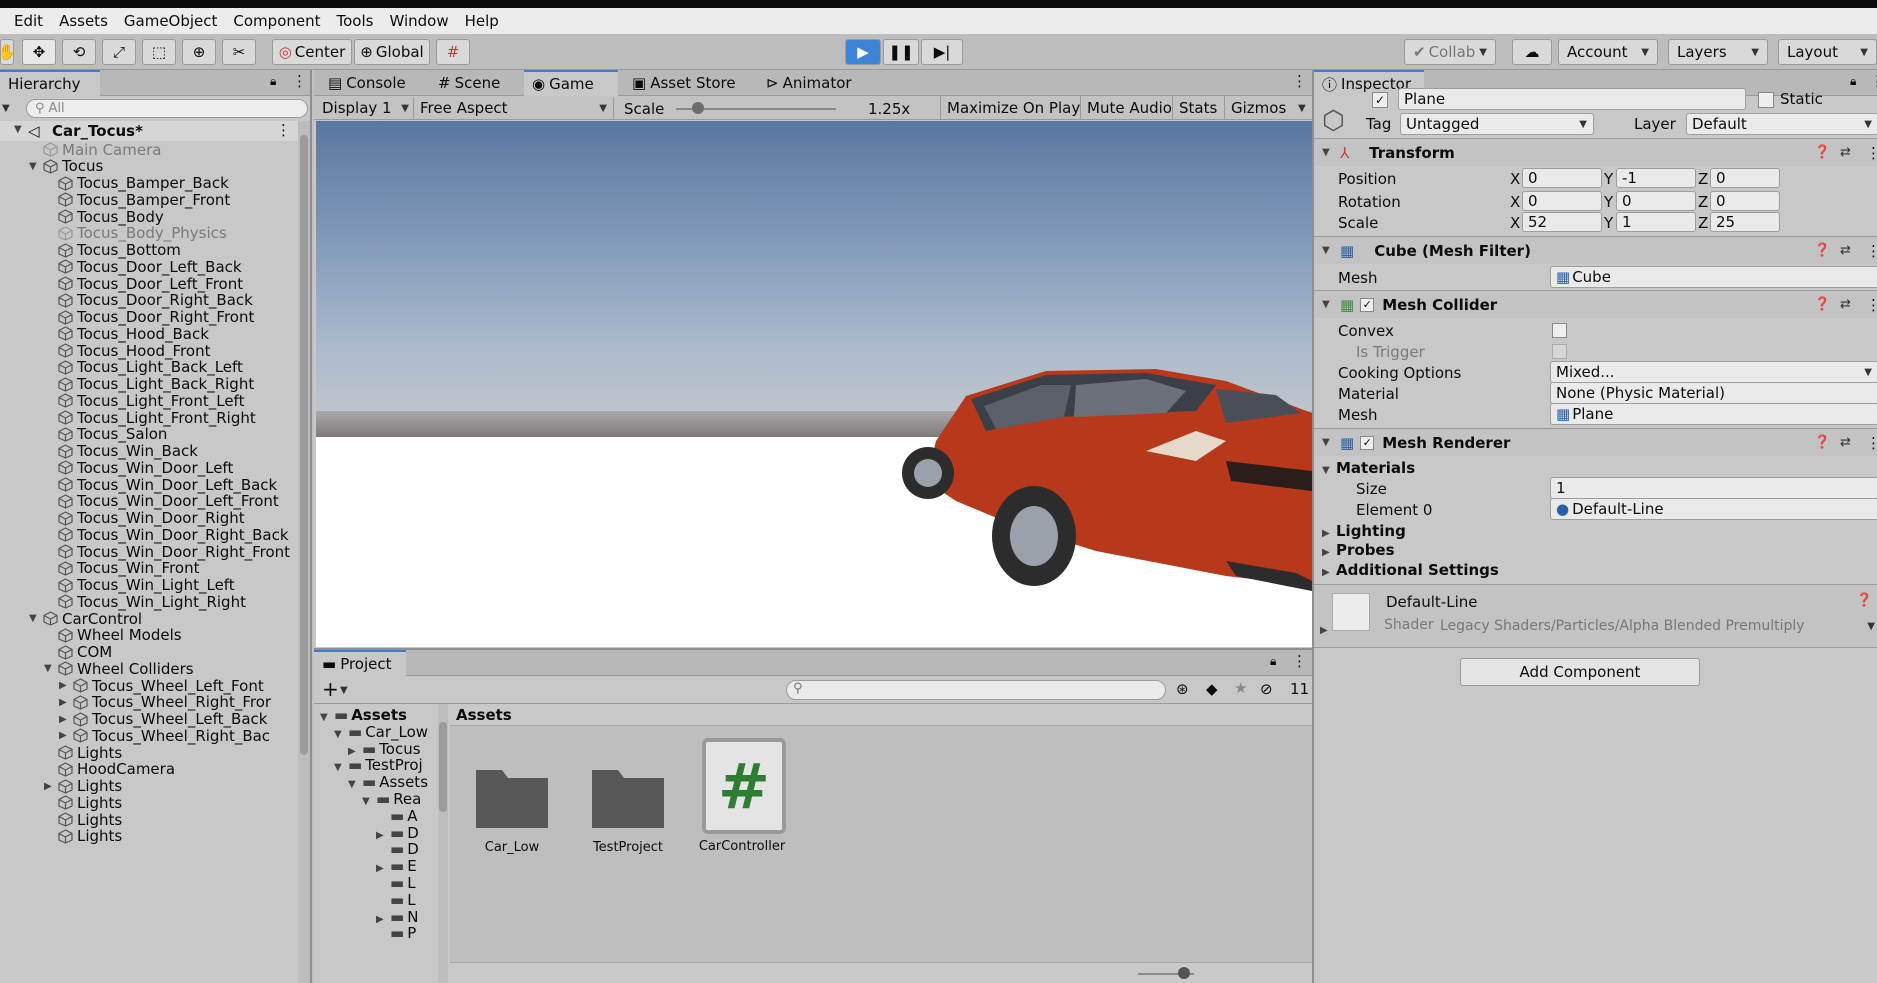 The height and width of the screenshot is (983, 1877). I want to click on hidden-eye-icon: ⊘, so click(1266, 689).